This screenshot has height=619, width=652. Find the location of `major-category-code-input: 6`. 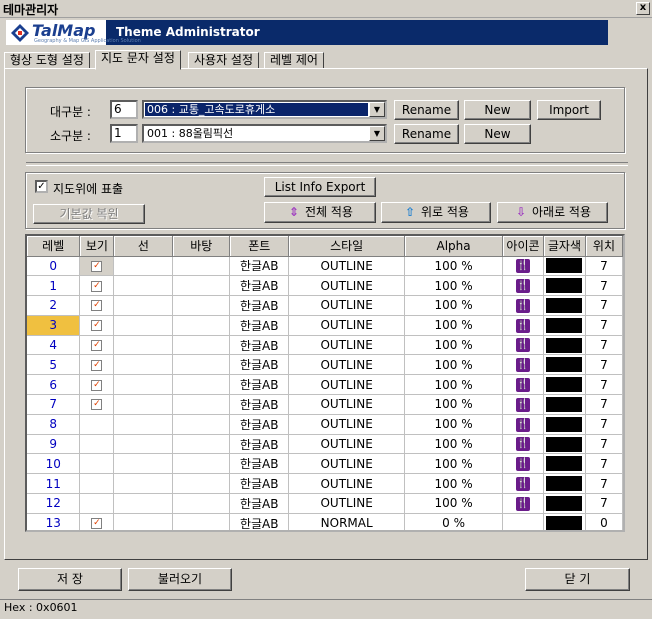

major-category-code-input: 6 is located at coordinates (124, 109).